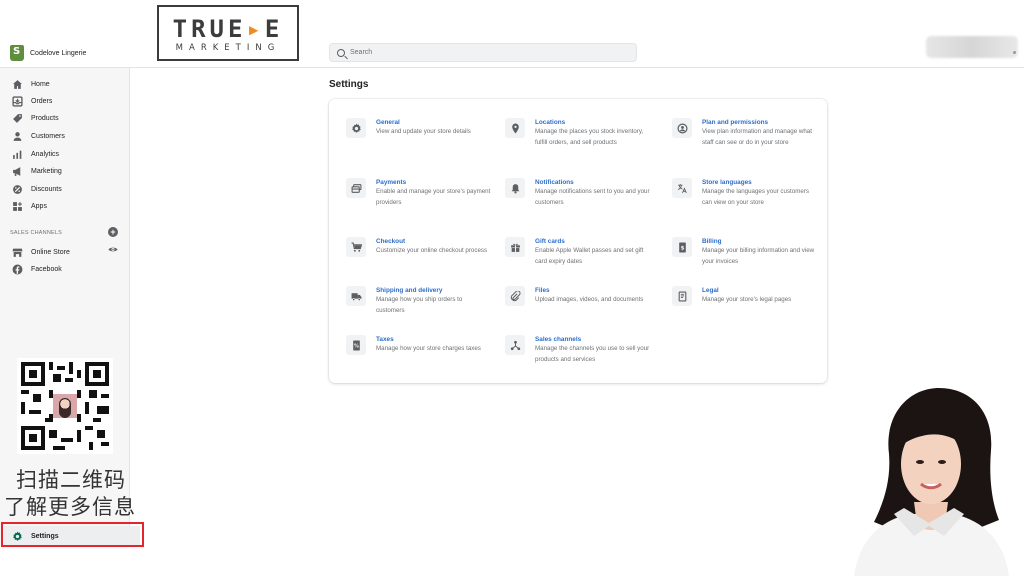 The image size is (1024, 576). What do you see at coordinates (515, 345) in the screenshot?
I see `channels-icon` at bounding box center [515, 345].